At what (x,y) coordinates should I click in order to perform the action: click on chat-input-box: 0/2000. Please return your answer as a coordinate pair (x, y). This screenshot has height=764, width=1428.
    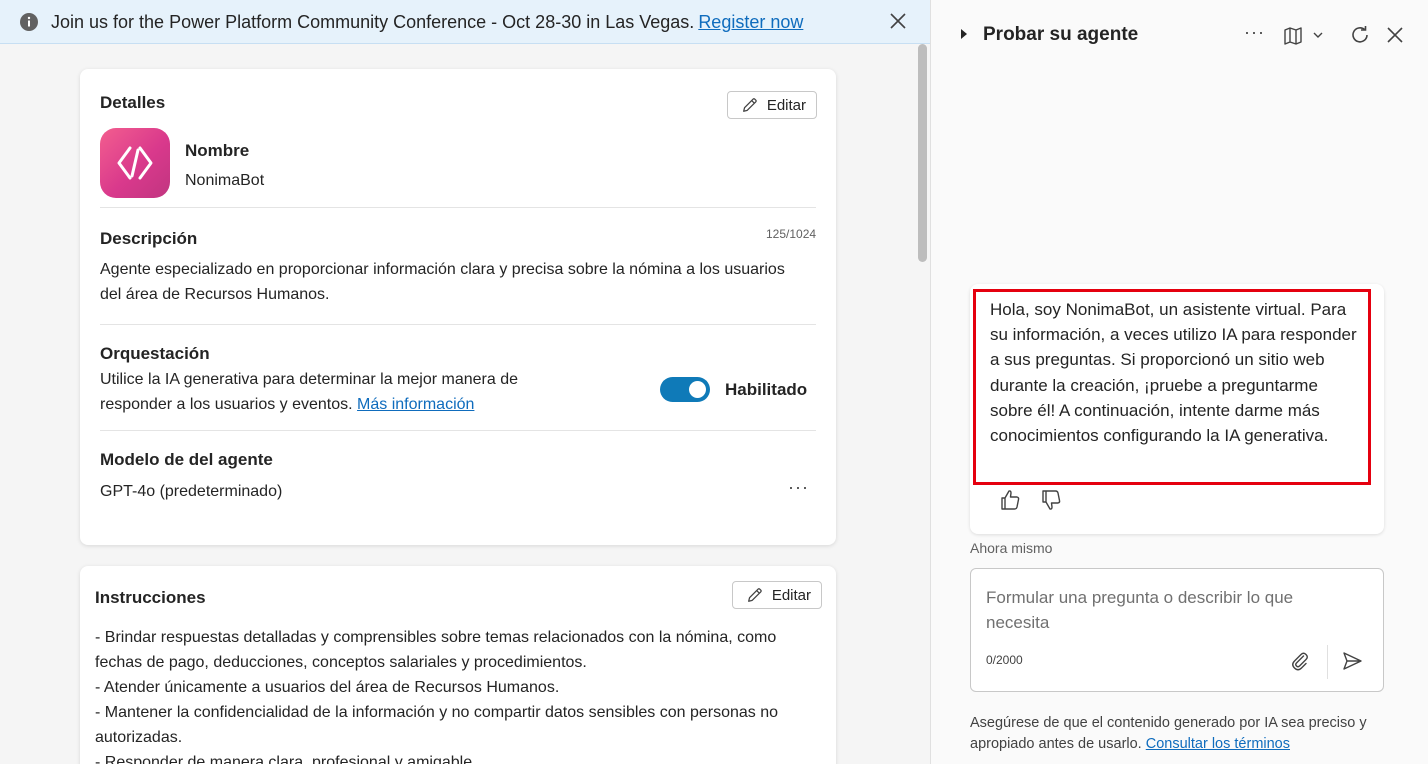
    Looking at the image, I should click on (1177, 630).